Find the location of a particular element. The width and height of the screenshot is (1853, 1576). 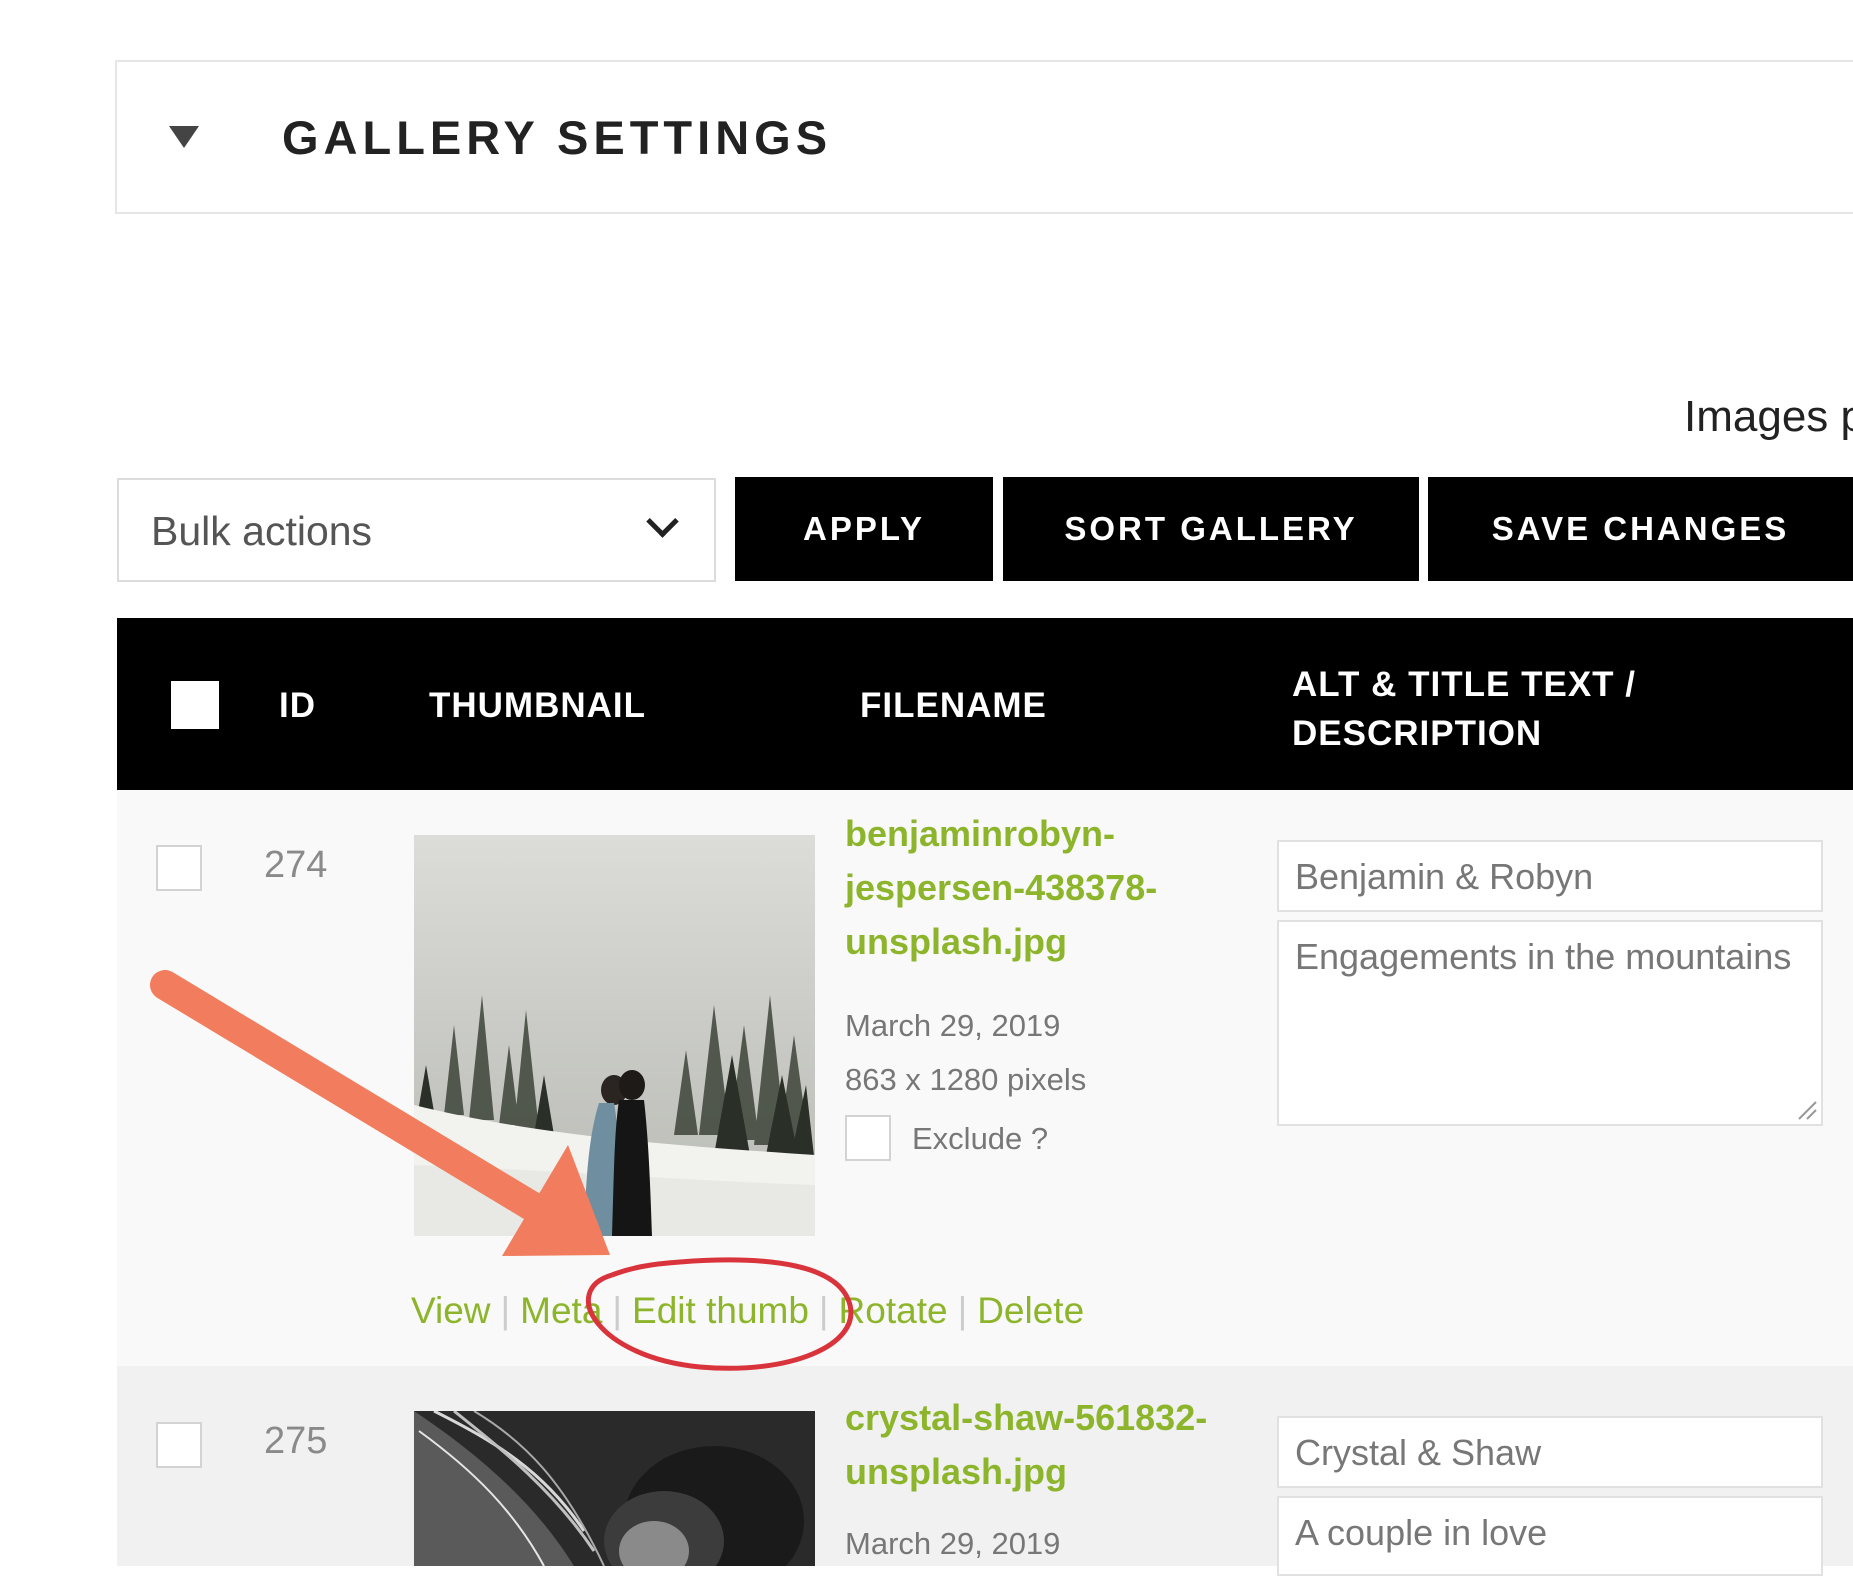

row-actions: View | Meta | Edit thumb | Rotate | Delete is located at coordinates (747, 1311).